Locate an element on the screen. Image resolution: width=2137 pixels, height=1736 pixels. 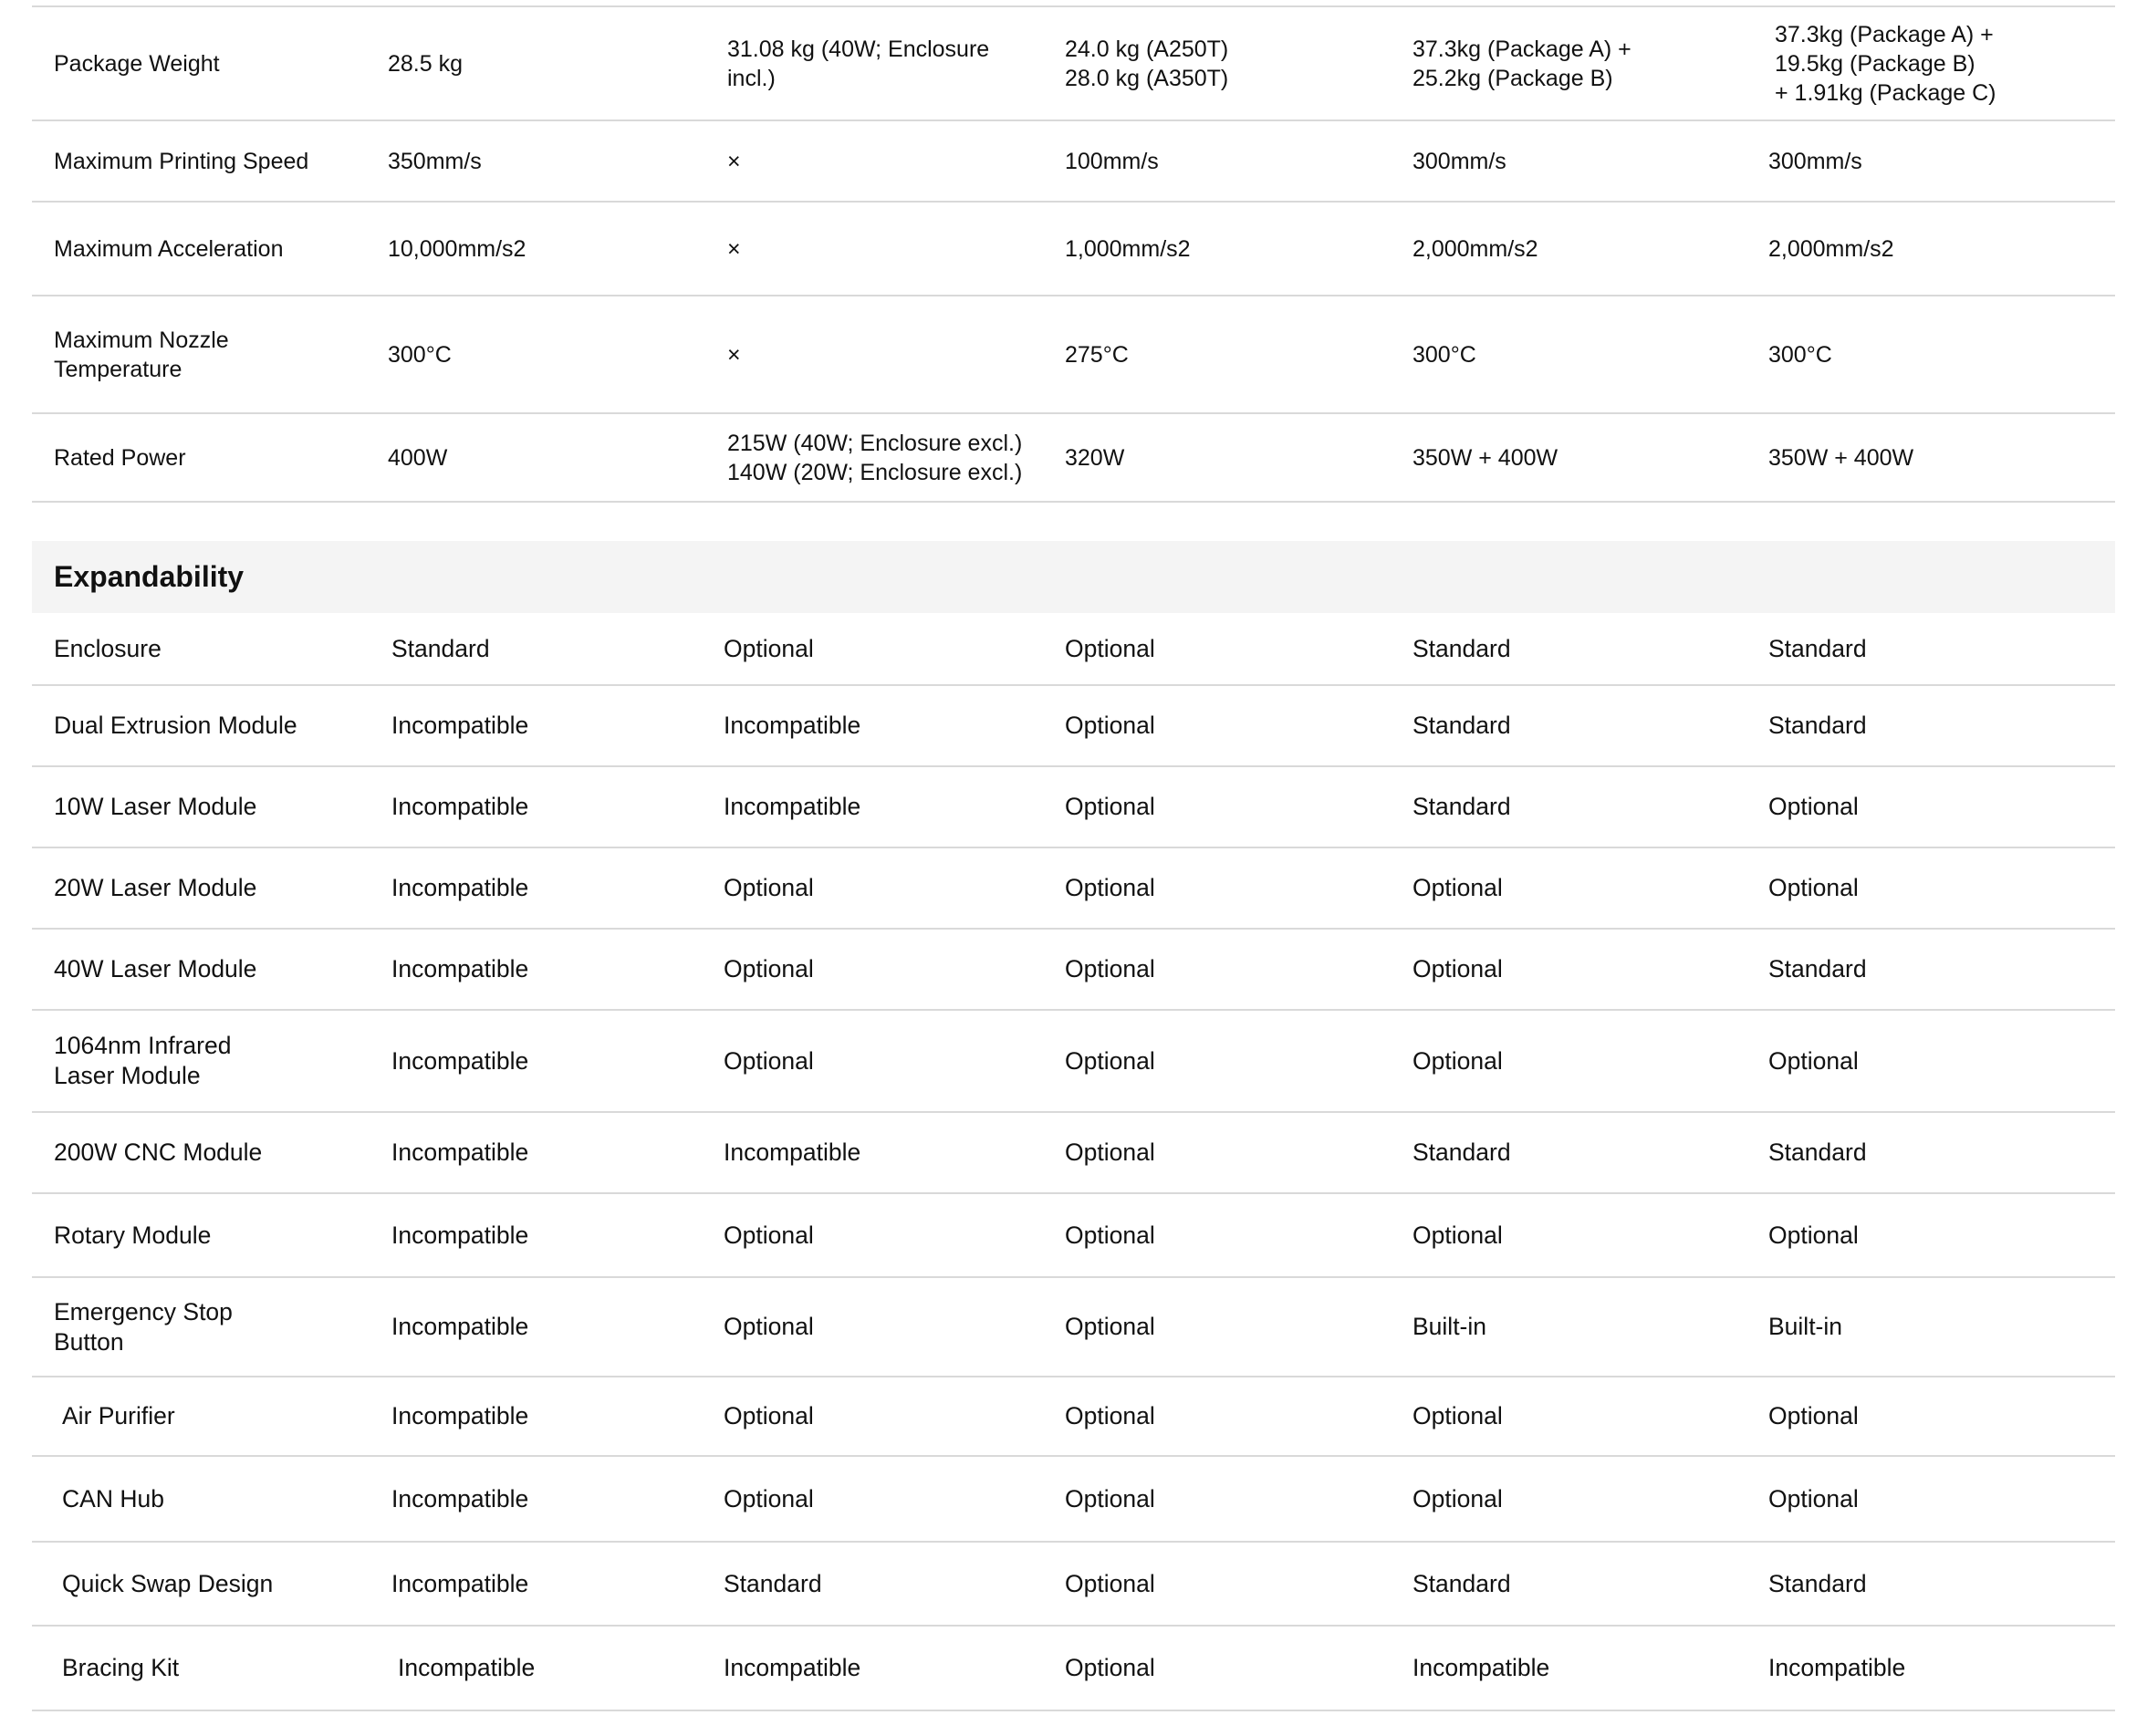
row-label: Quick Swap Design is located at coordinates (168, 1583).